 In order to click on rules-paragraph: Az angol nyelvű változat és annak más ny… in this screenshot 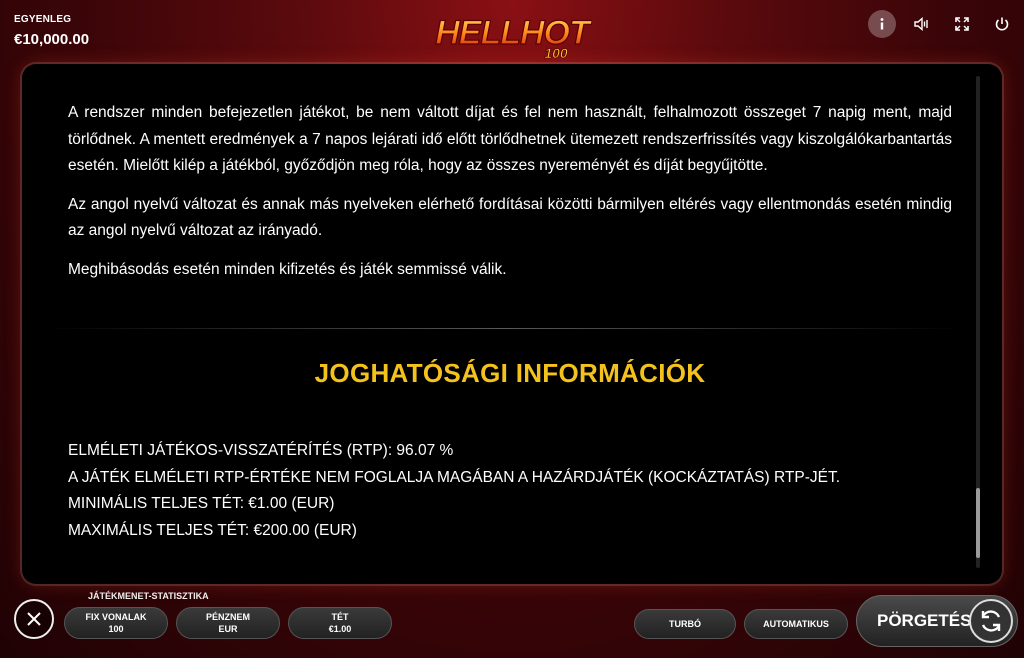, I will do `click(510, 217)`.